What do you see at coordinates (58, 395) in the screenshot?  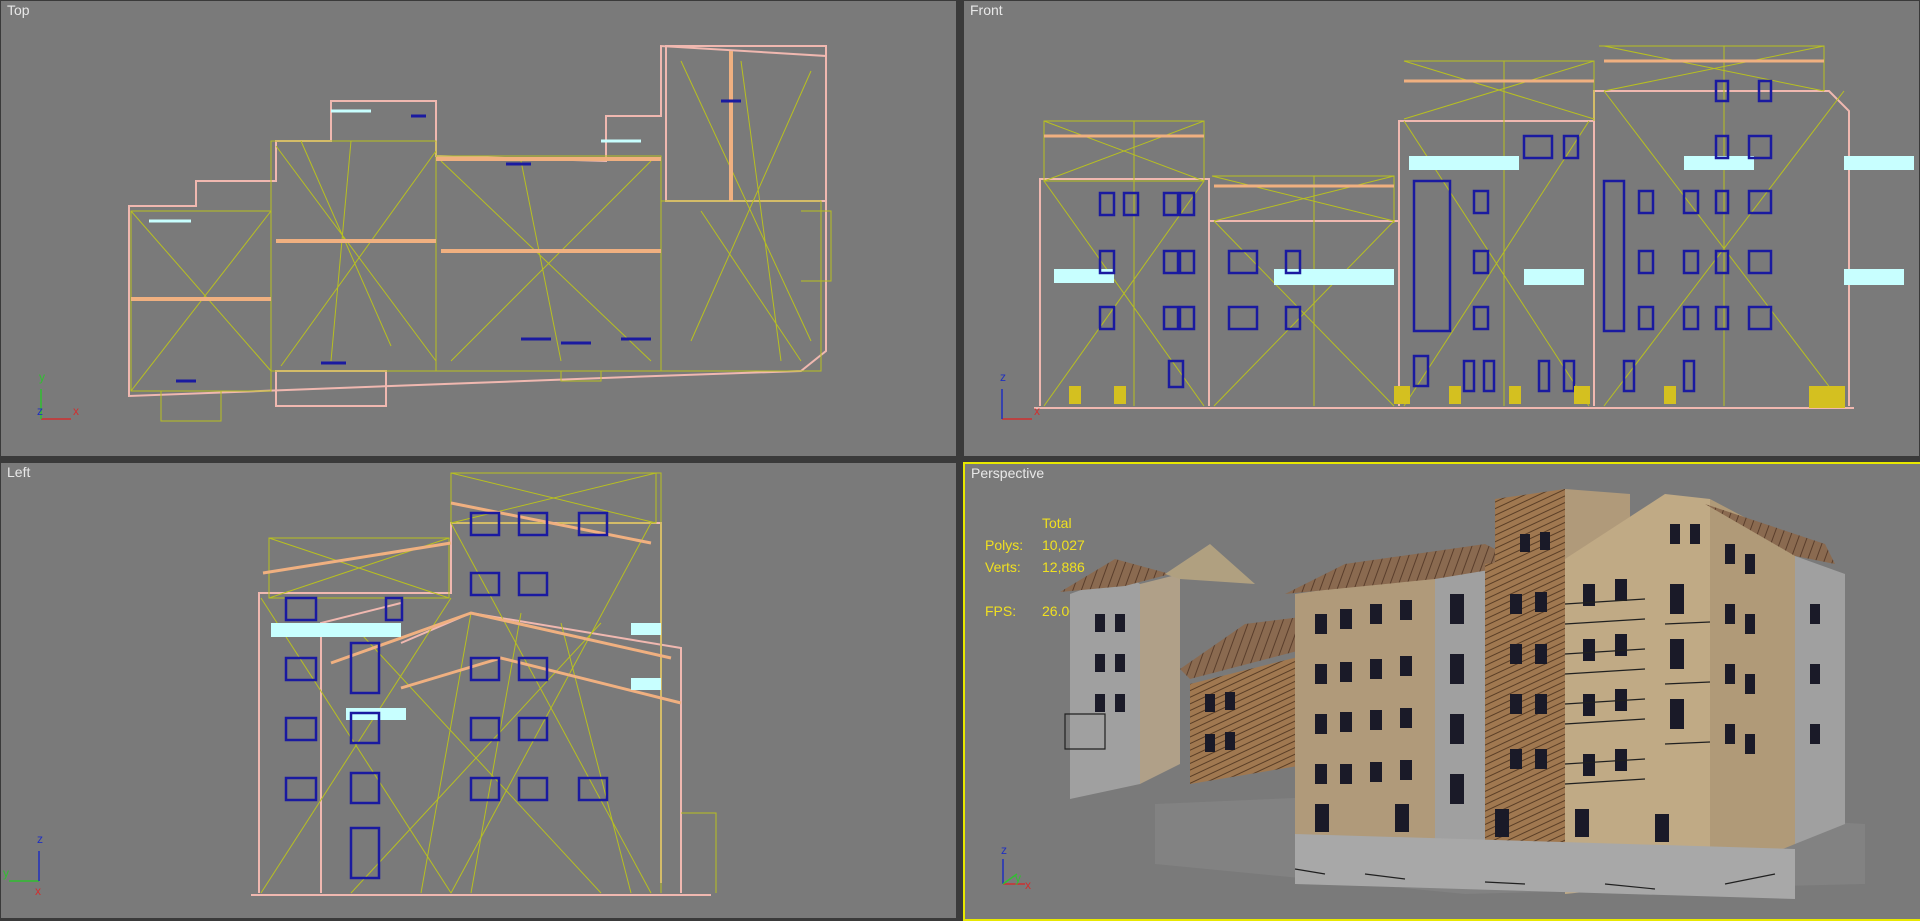 I see `axis-tripod-top: y z x` at bounding box center [58, 395].